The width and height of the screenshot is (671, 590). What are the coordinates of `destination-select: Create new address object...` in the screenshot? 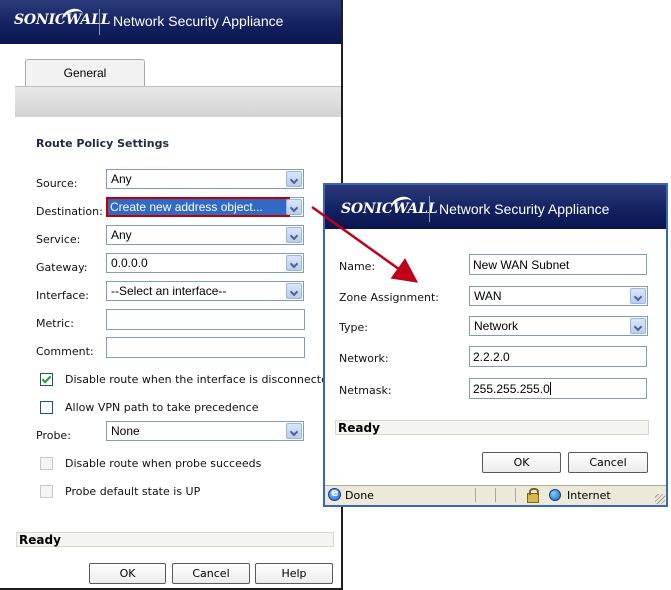 It's located at (205, 207).